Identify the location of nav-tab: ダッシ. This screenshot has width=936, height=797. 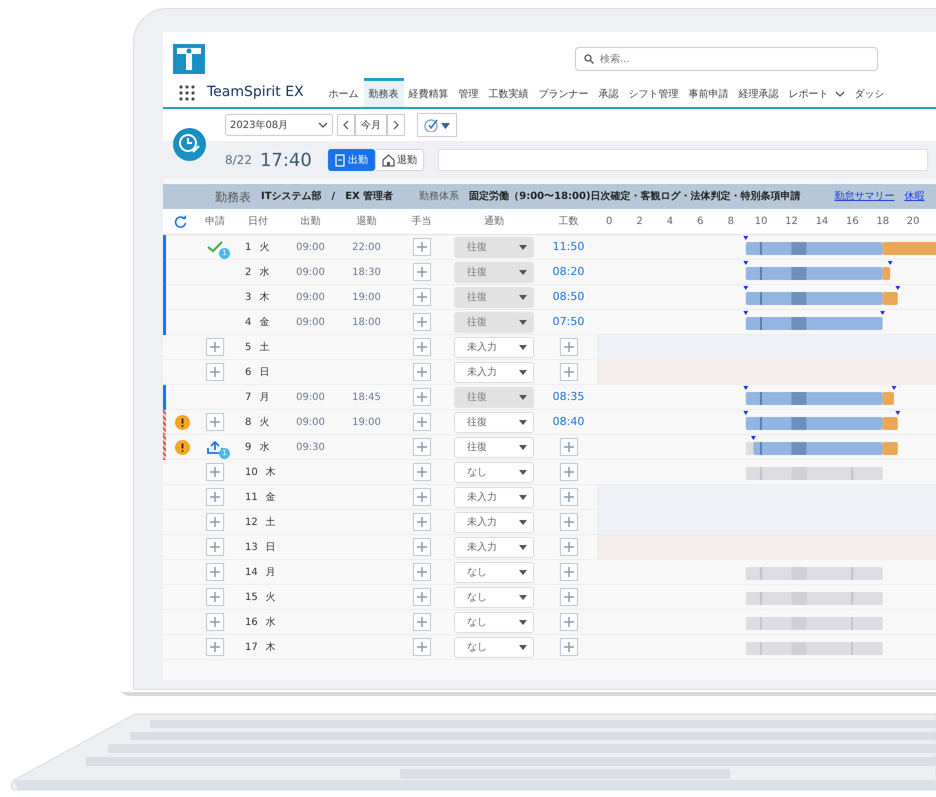
(870, 92).